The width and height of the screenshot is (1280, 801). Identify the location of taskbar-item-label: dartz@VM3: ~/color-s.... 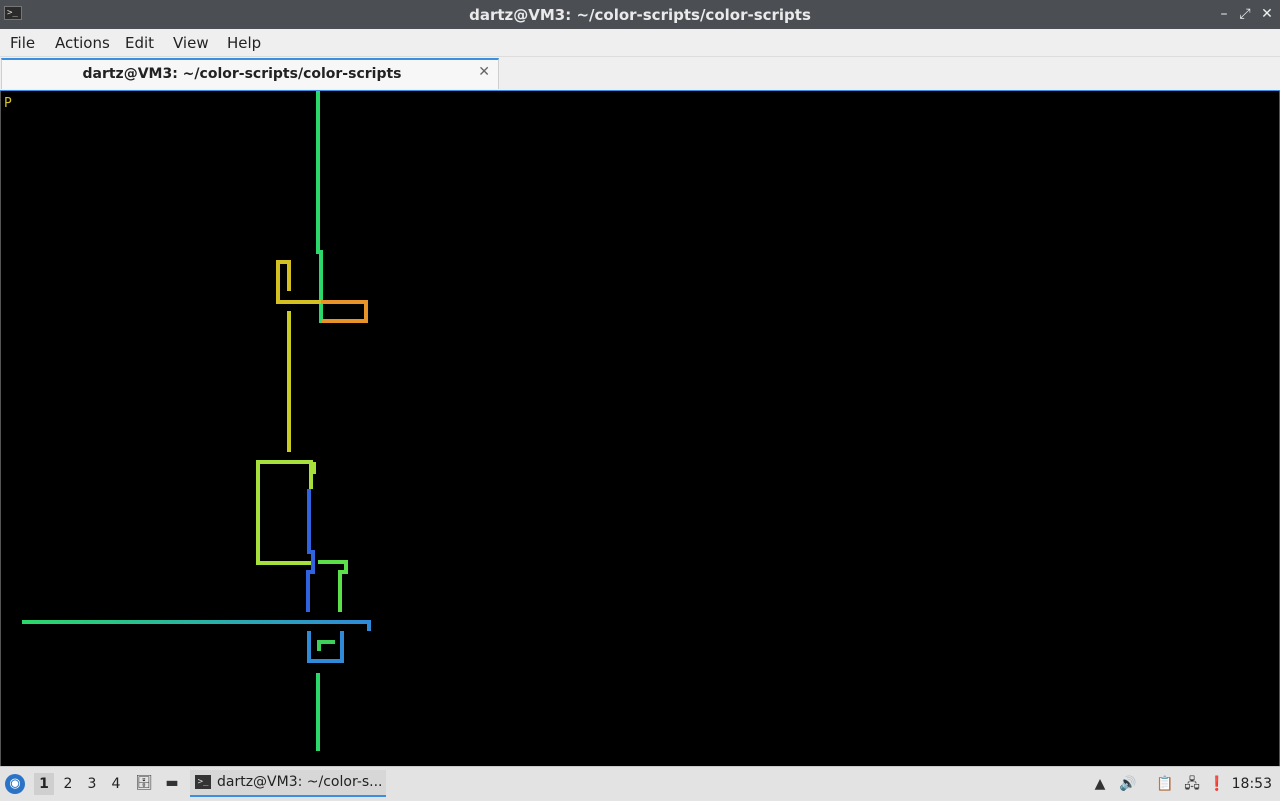
(300, 782).